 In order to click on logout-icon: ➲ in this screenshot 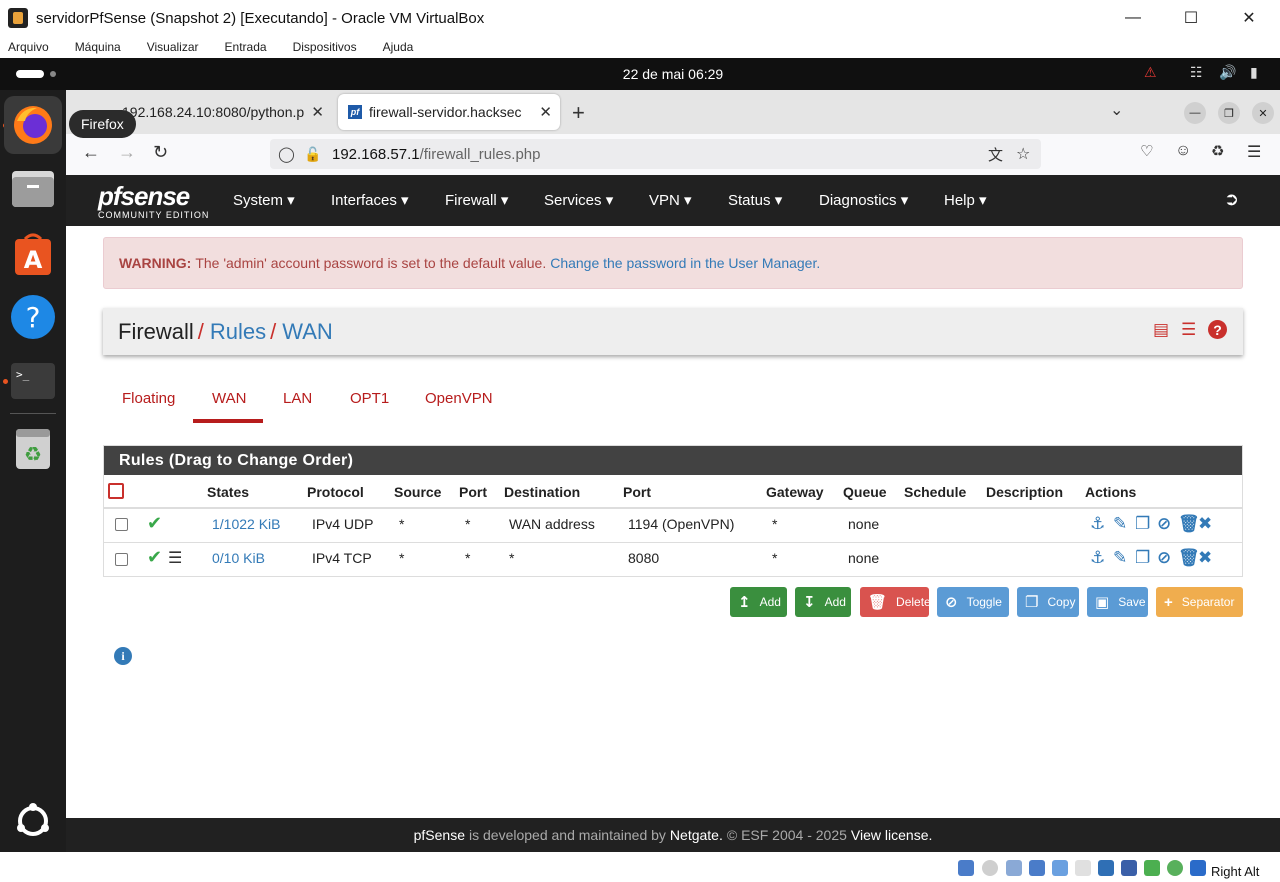, I will do `click(1231, 199)`.